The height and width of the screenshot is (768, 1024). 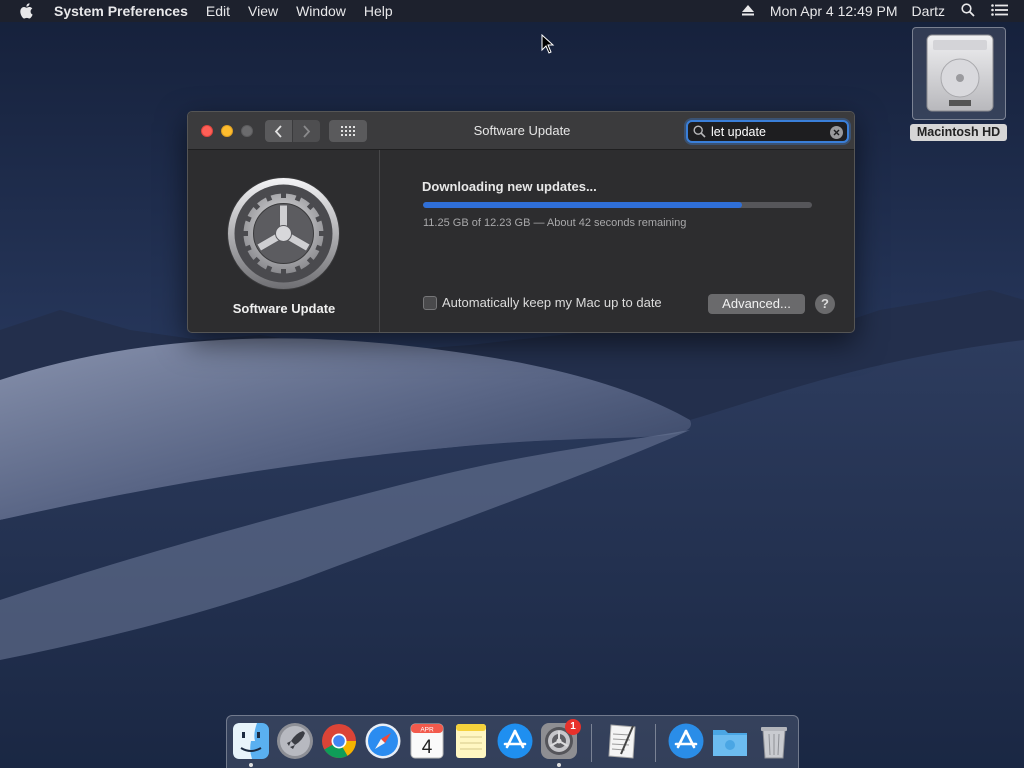 What do you see at coordinates (774, 741) in the screenshot?
I see `trash-icon` at bounding box center [774, 741].